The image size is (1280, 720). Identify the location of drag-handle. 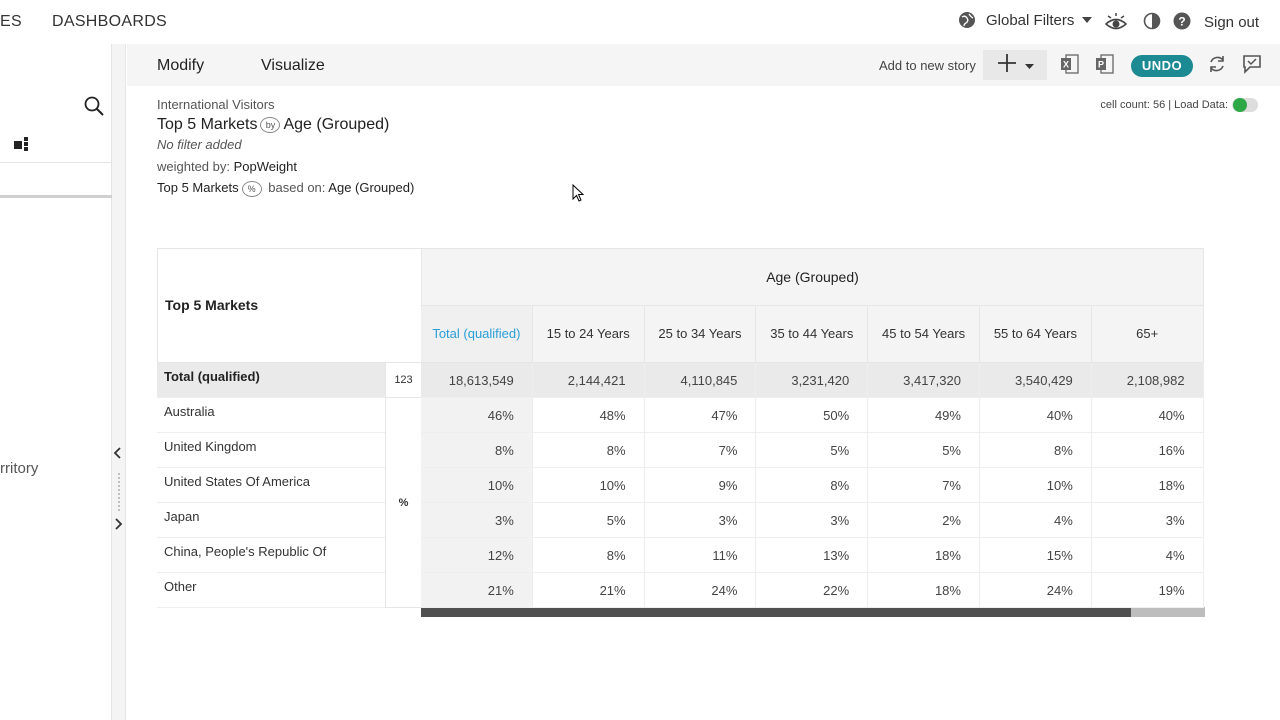
(119, 492).